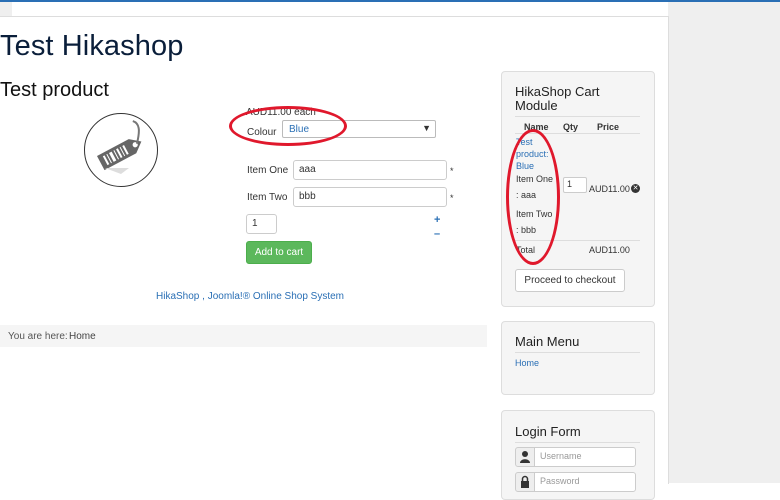 This screenshot has height=500, width=780. Describe the element at coordinates (577, 240) in the screenshot. I see `cart-total-divider` at that location.